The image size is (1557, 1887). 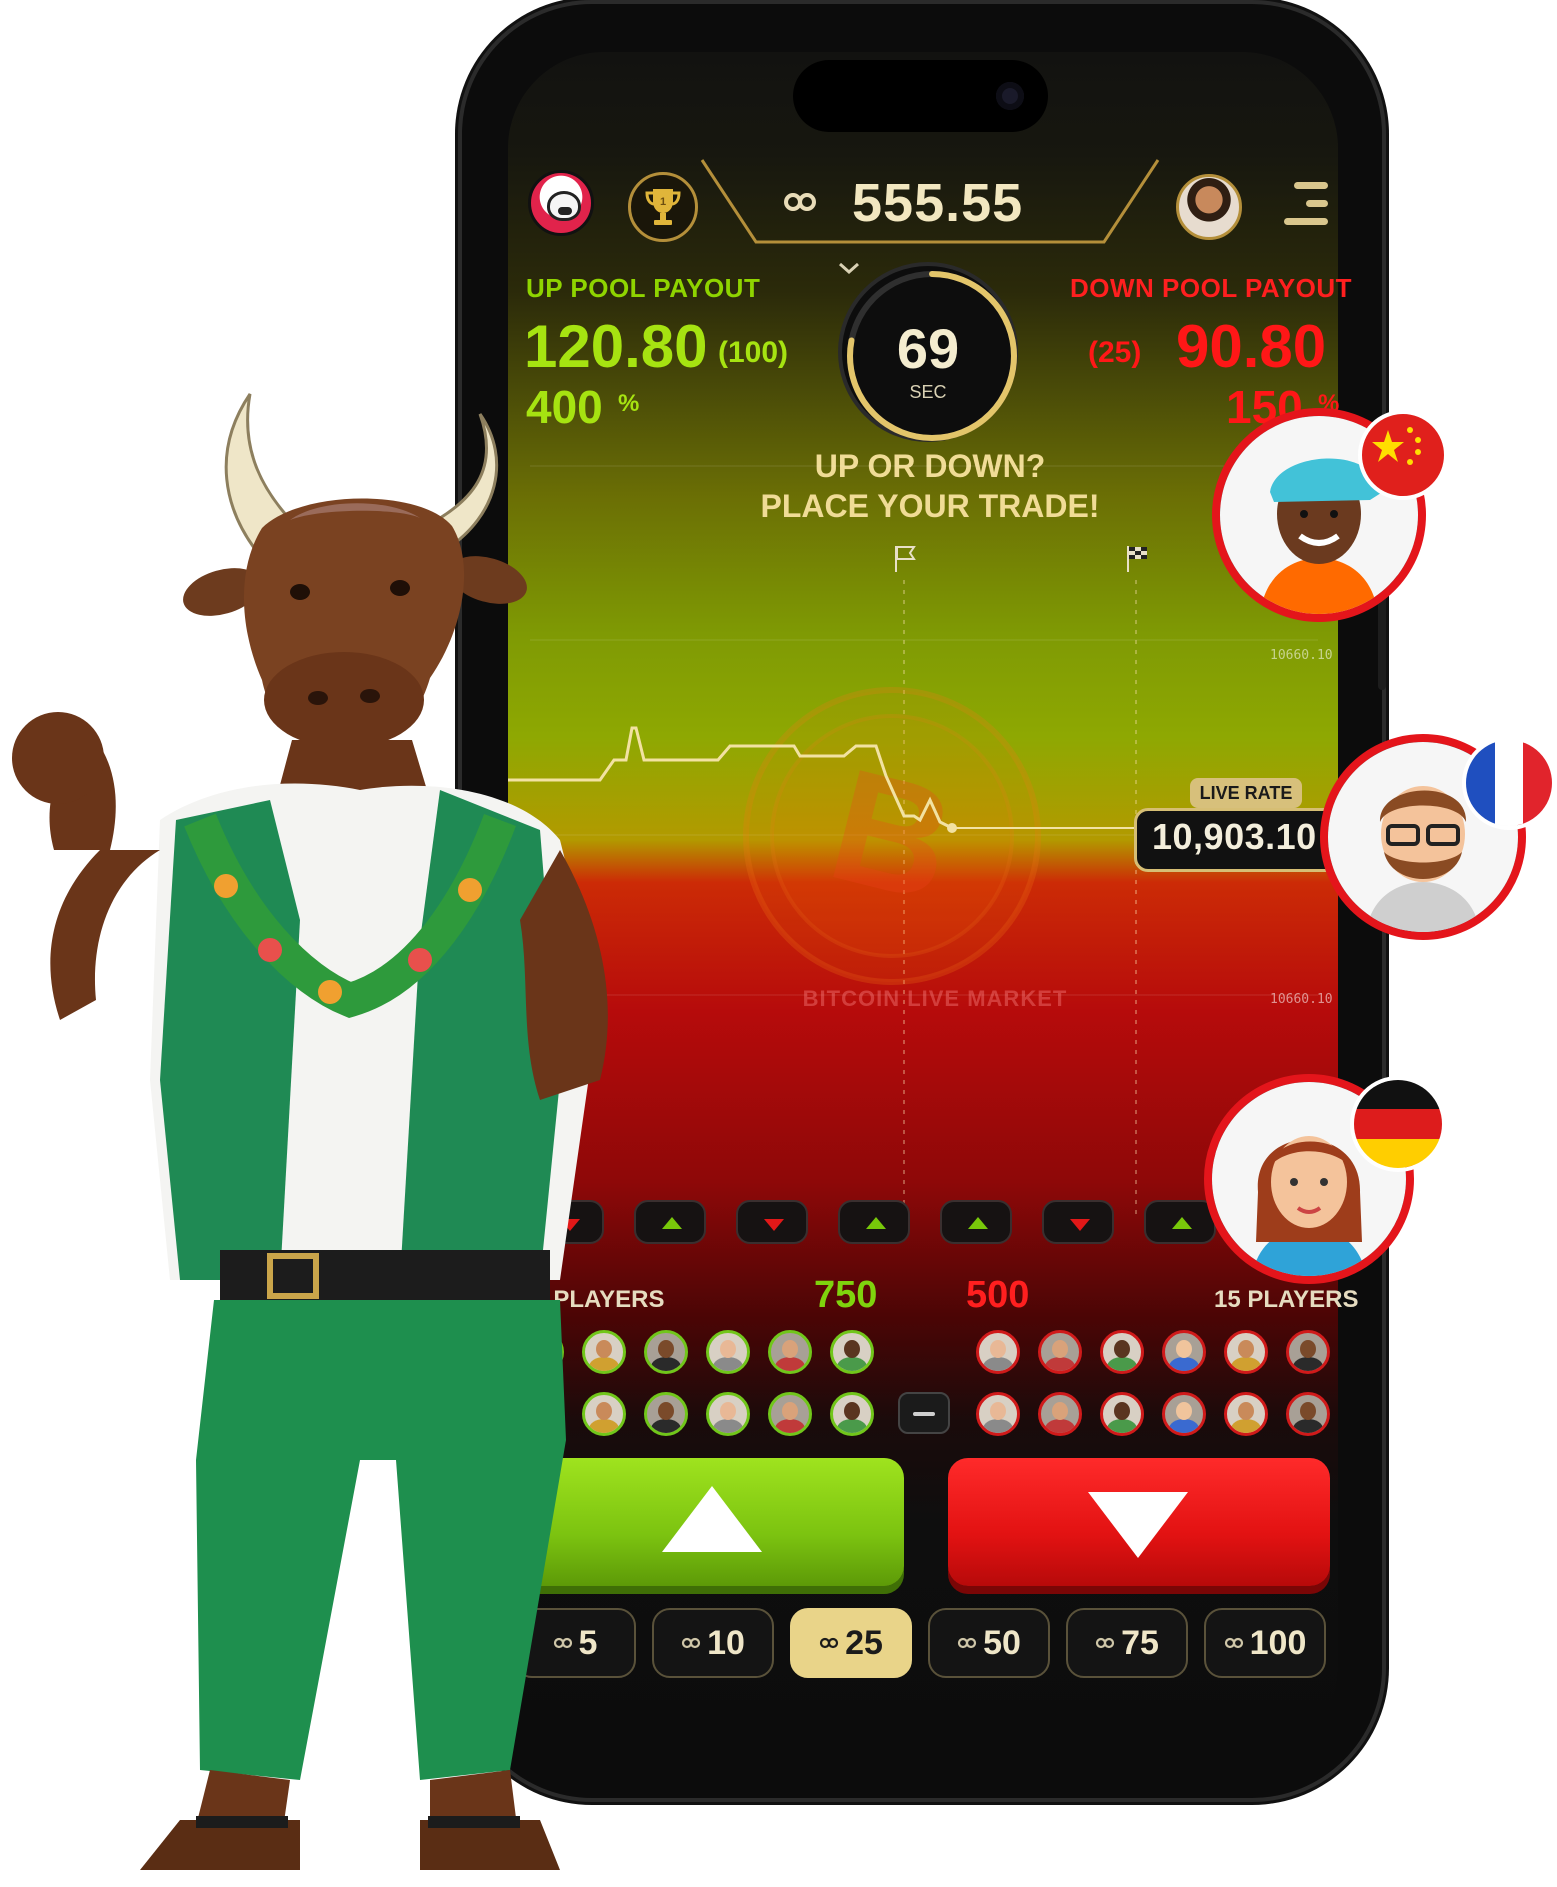 What do you see at coordinates (1403, 455) in the screenshot?
I see `china-flag-icon` at bounding box center [1403, 455].